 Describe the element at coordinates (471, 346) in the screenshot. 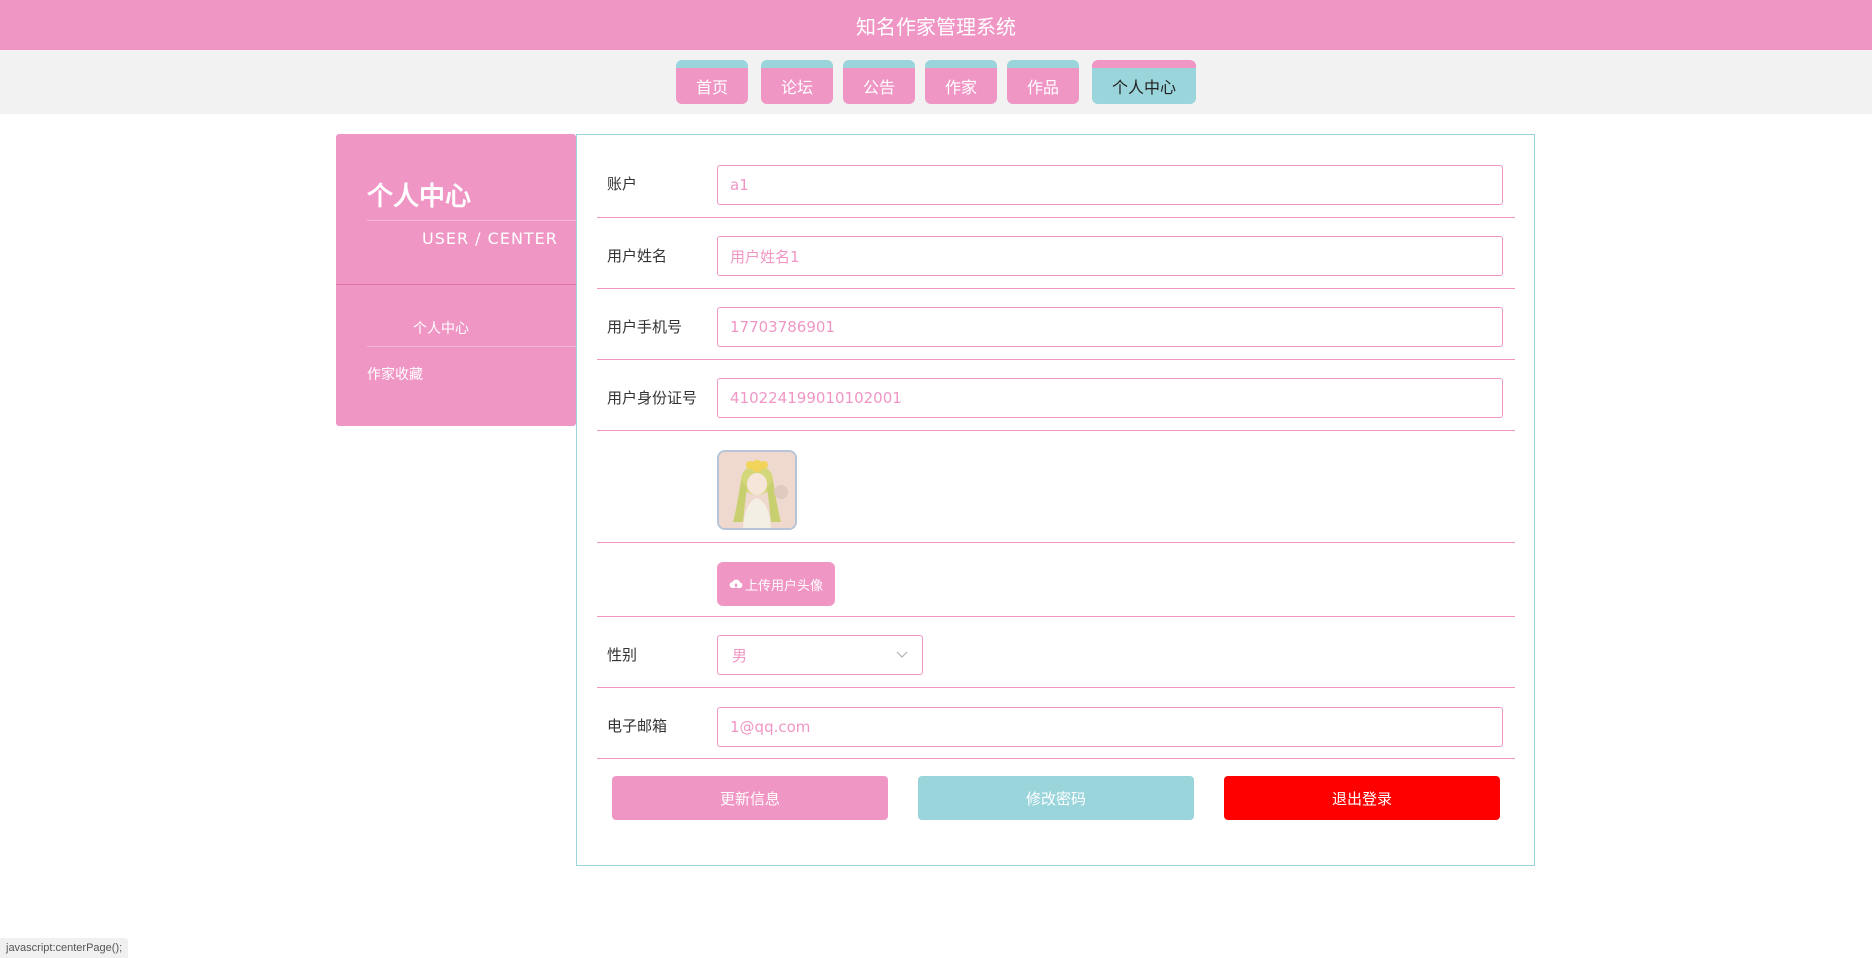

I see `sidebar-item-divider` at that location.